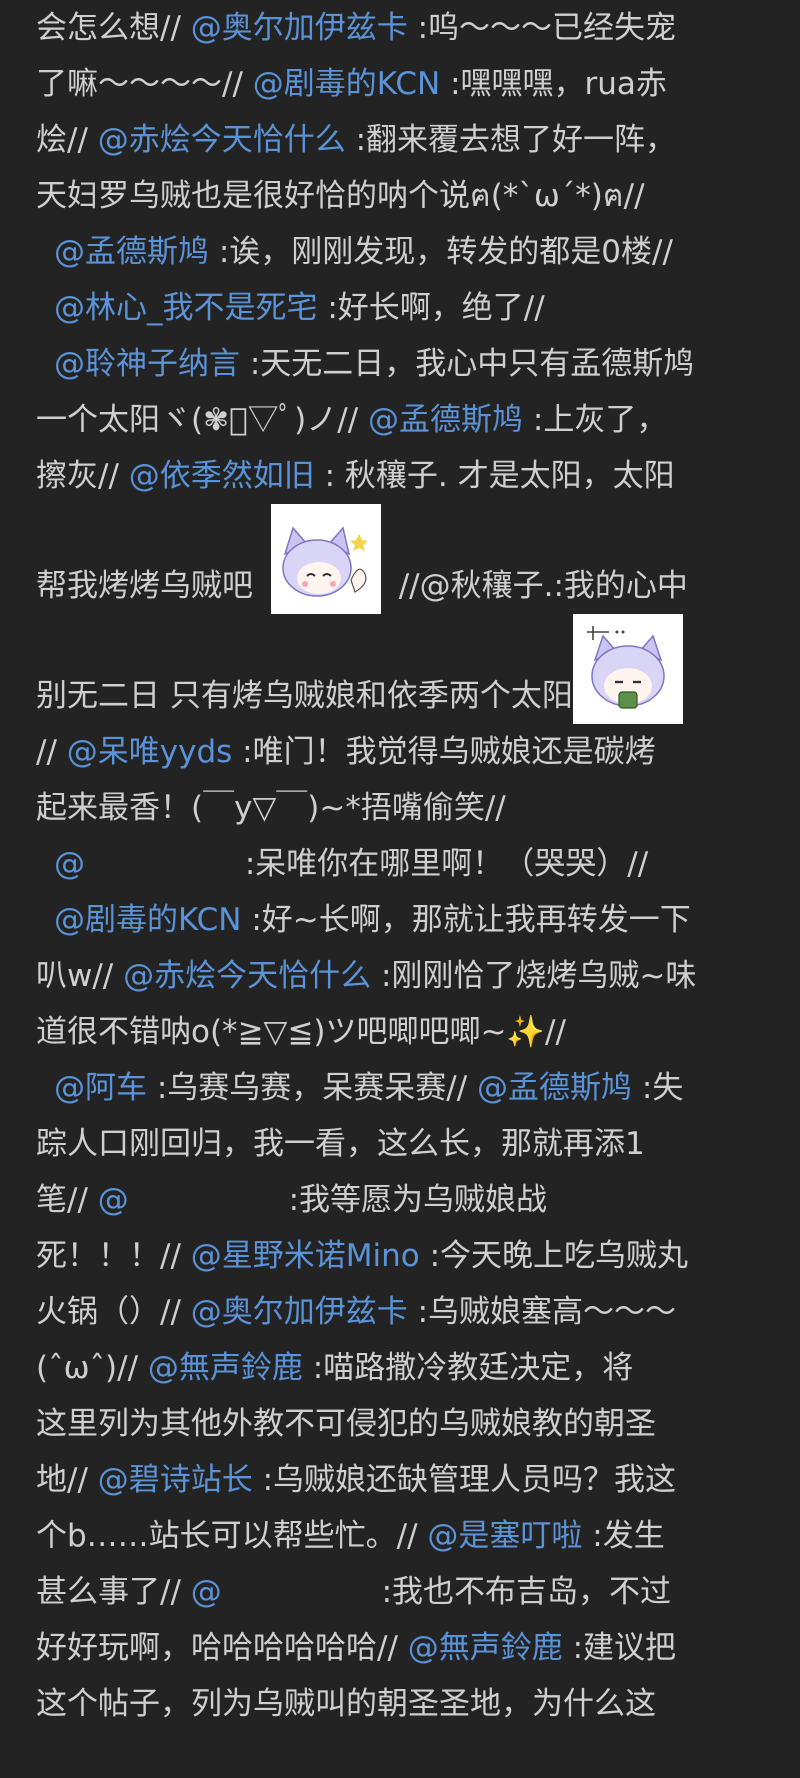  I want to click on text-line: 死！！！// @星野米诺Mino :今天晚上吃乌贼丸, so click(400, 1256).